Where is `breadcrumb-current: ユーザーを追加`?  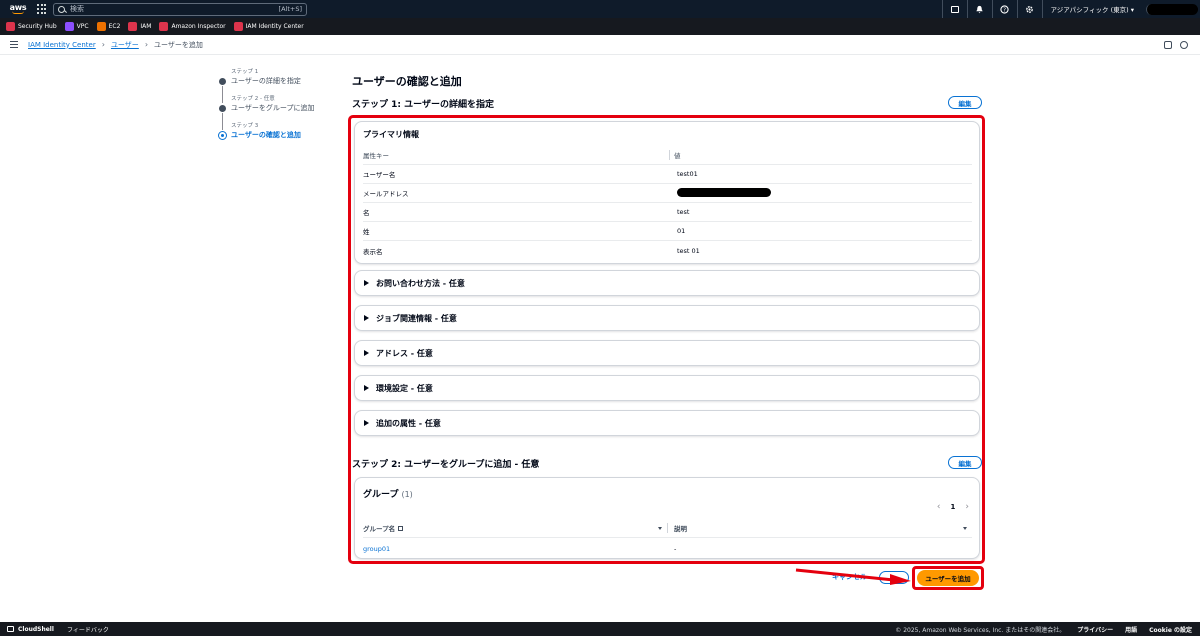
breadcrumb-current: ユーザーを追加 is located at coordinates (178, 44).